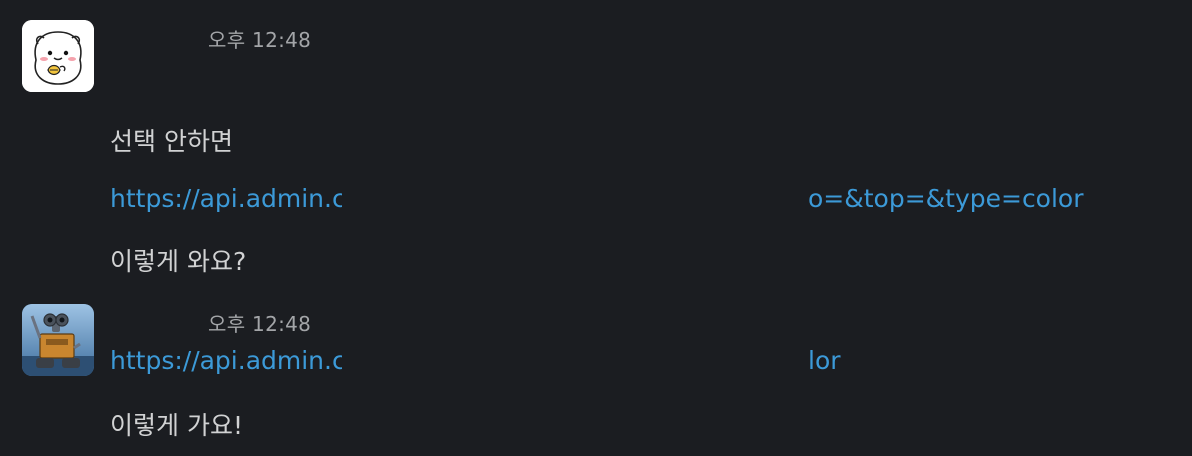 This screenshot has height=456, width=1192. I want to click on robot-character-icon, so click(58, 340).